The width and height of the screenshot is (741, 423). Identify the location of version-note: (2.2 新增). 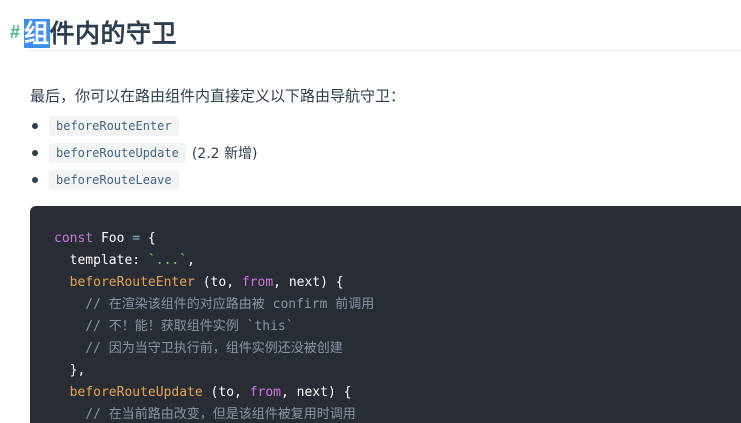
(224, 153).